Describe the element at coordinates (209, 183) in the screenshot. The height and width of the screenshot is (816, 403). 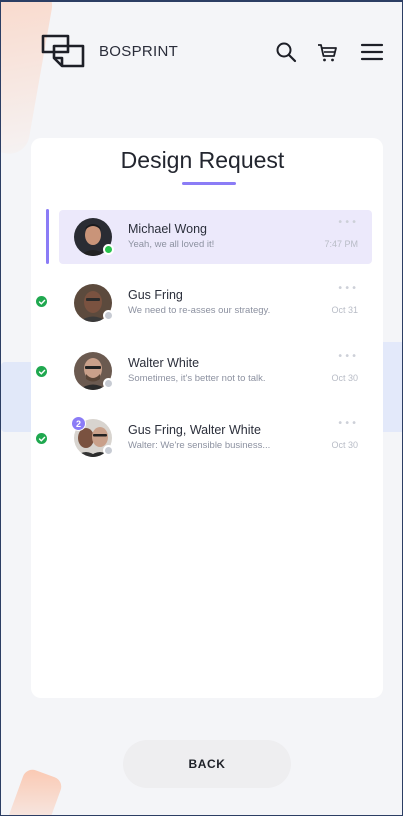
I see `title-underline` at that location.